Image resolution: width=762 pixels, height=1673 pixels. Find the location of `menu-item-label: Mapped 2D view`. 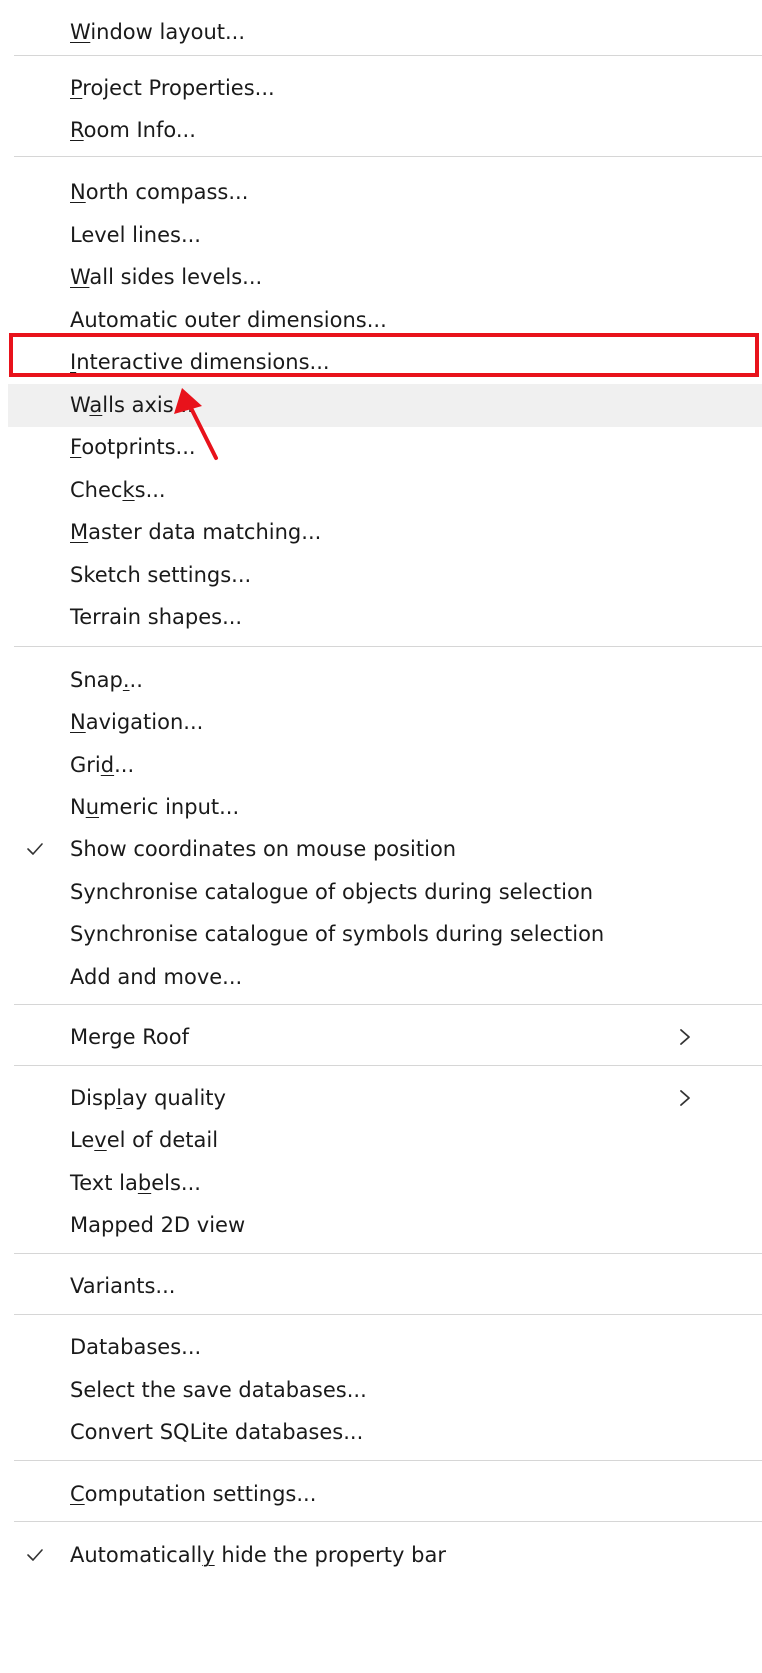

menu-item-label: Mapped 2D view is located at coordinates (157, 1225).